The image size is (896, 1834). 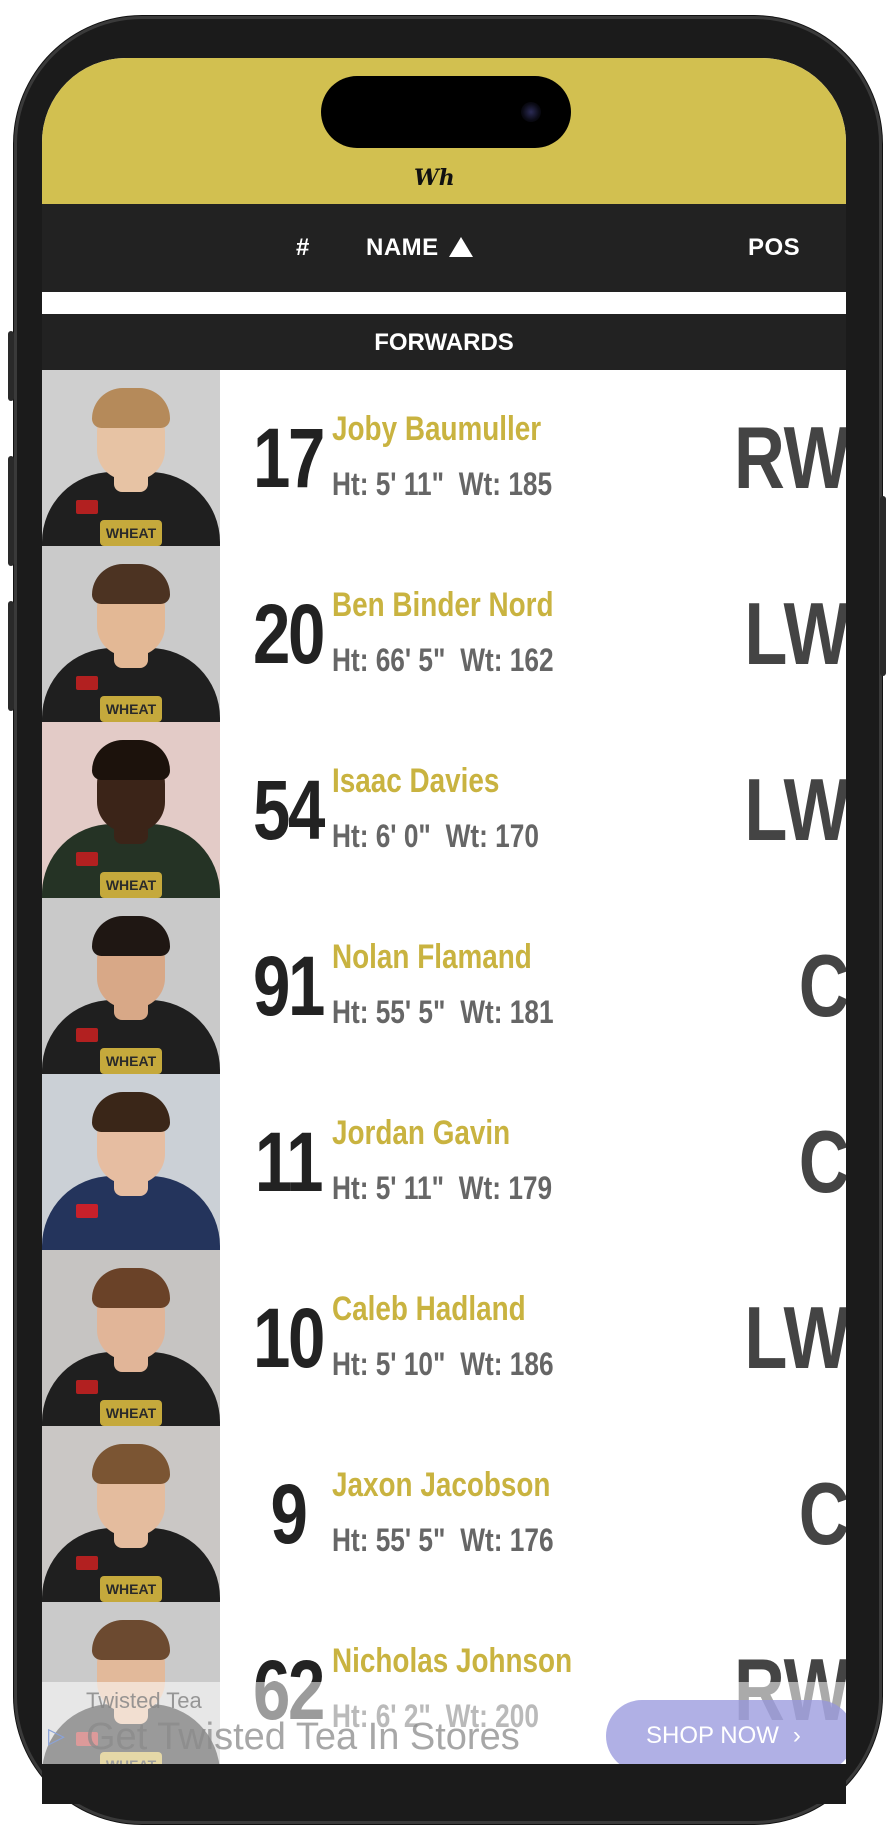 What do you see at coordinates (796, 1735) in the screenshot?
I see `chevron-right-icon: ›` at bounding box center [796, 1735].